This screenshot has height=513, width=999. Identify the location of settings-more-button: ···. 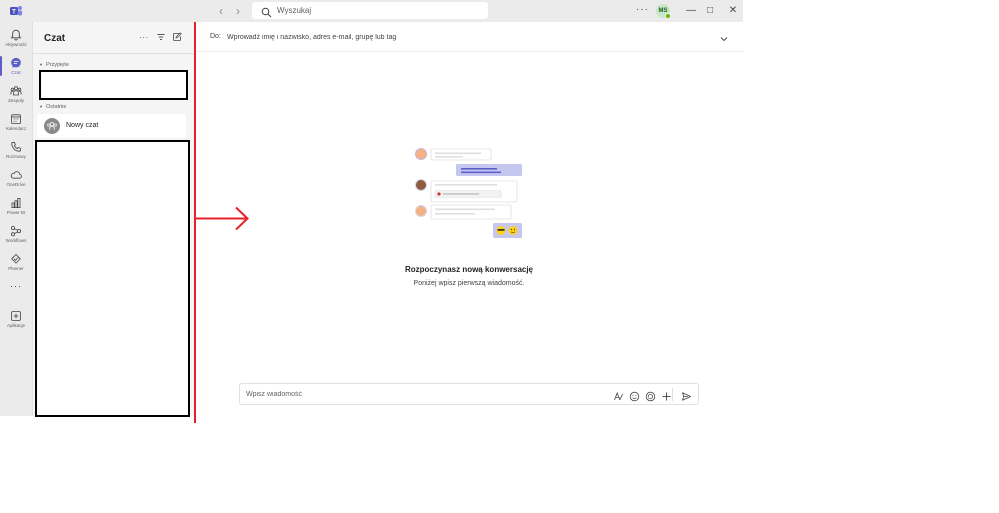
(642, 10).